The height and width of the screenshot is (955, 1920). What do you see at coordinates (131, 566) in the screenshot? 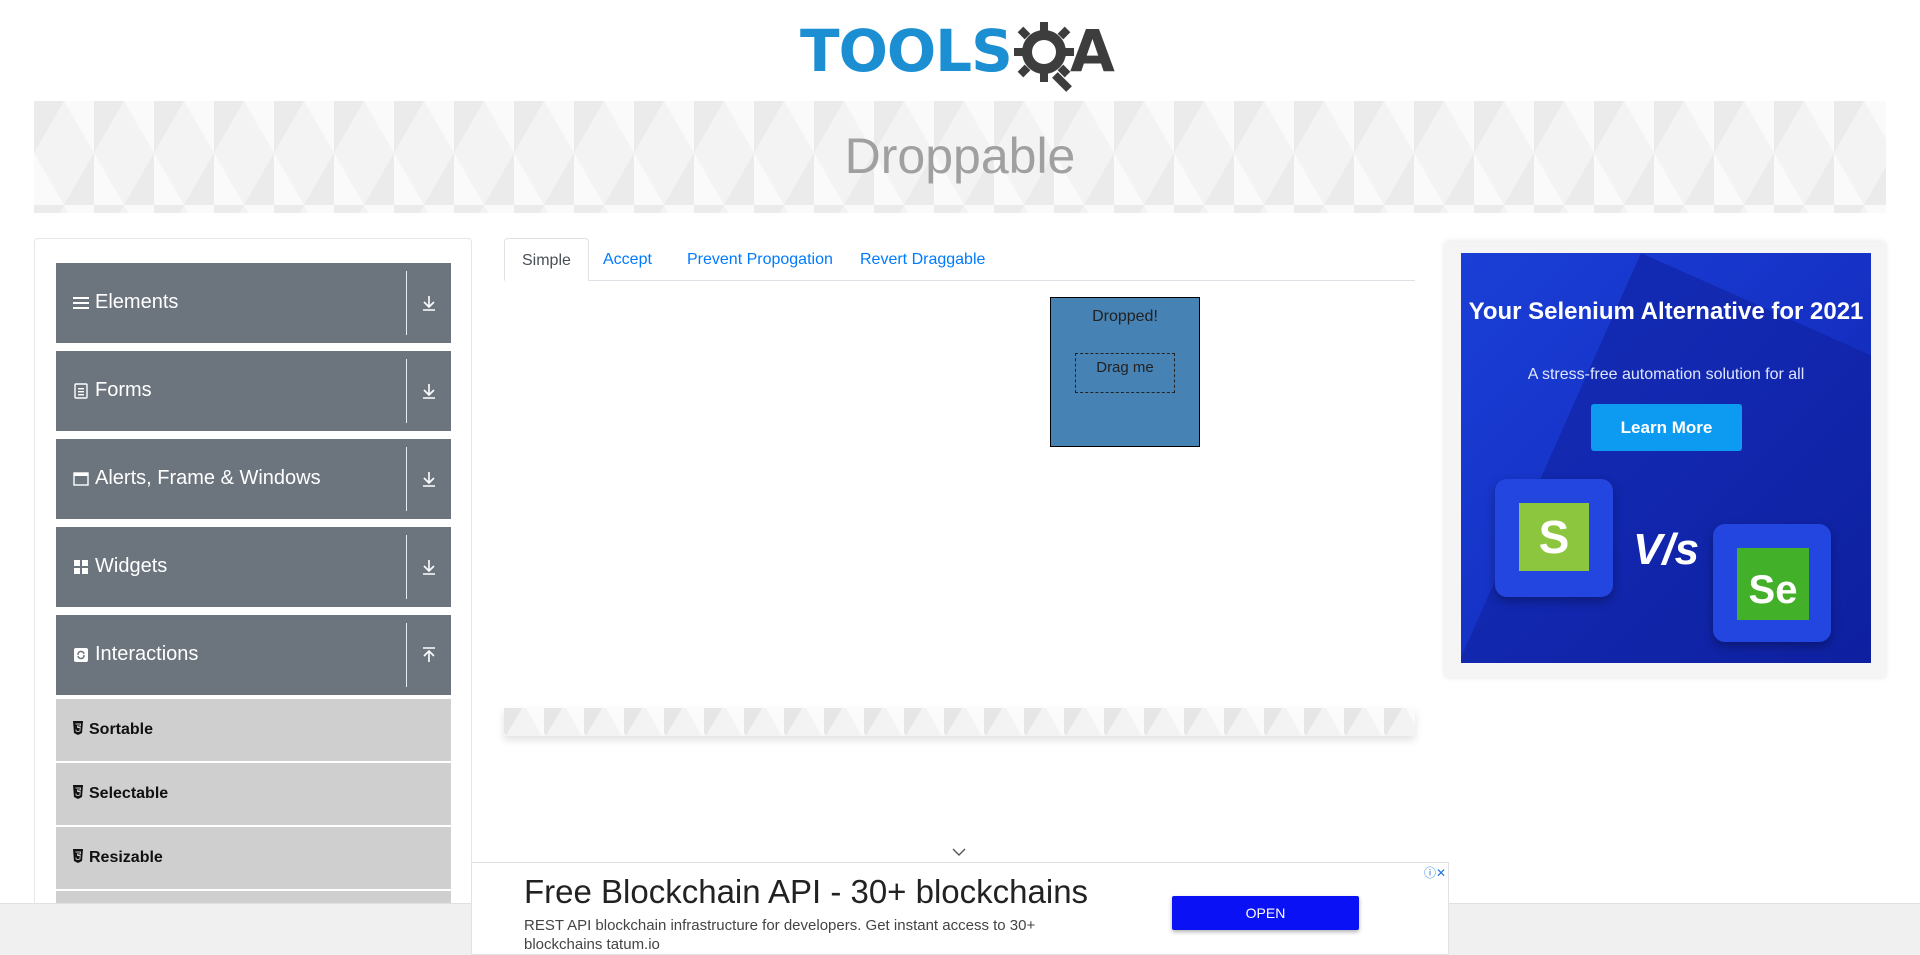
I see `sidebar-group-label: Widgets` at bounding box center [131, 566].